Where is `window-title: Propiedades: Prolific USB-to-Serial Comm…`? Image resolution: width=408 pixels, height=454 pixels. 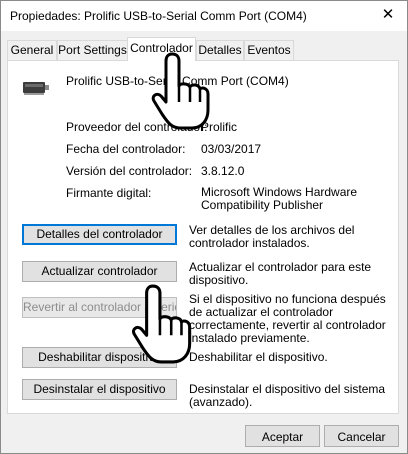
window-title: Propiedades: Prolific USB-to-Serial Comm… is located at coordinates (158, 16).